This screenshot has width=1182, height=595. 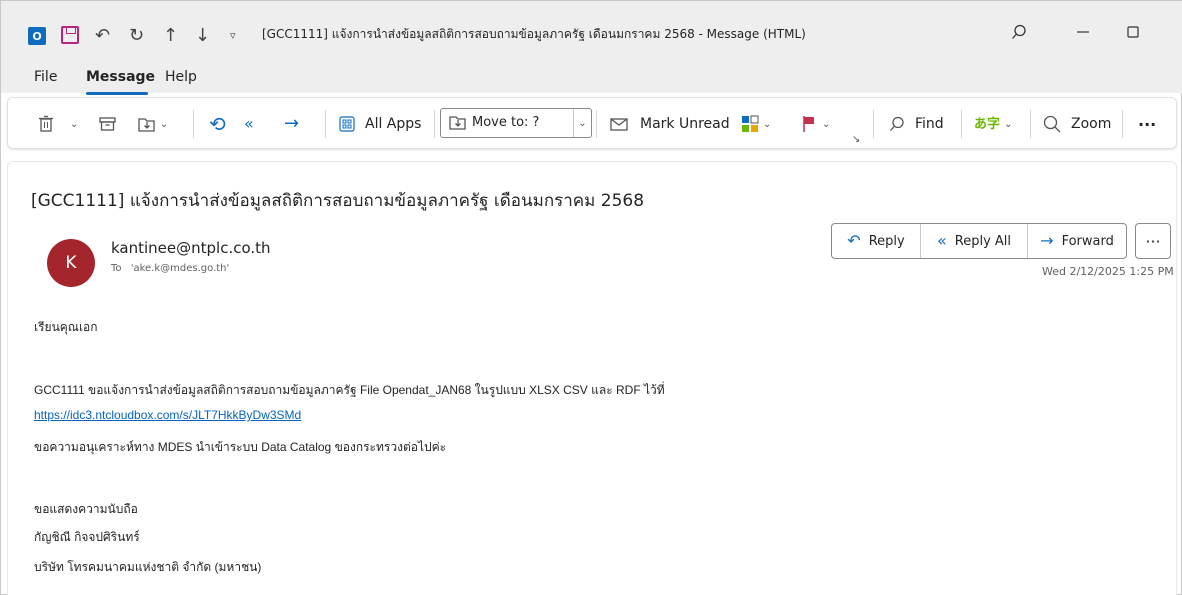 I want to click on delete-button: ⌄, so click(x=58, y=124).